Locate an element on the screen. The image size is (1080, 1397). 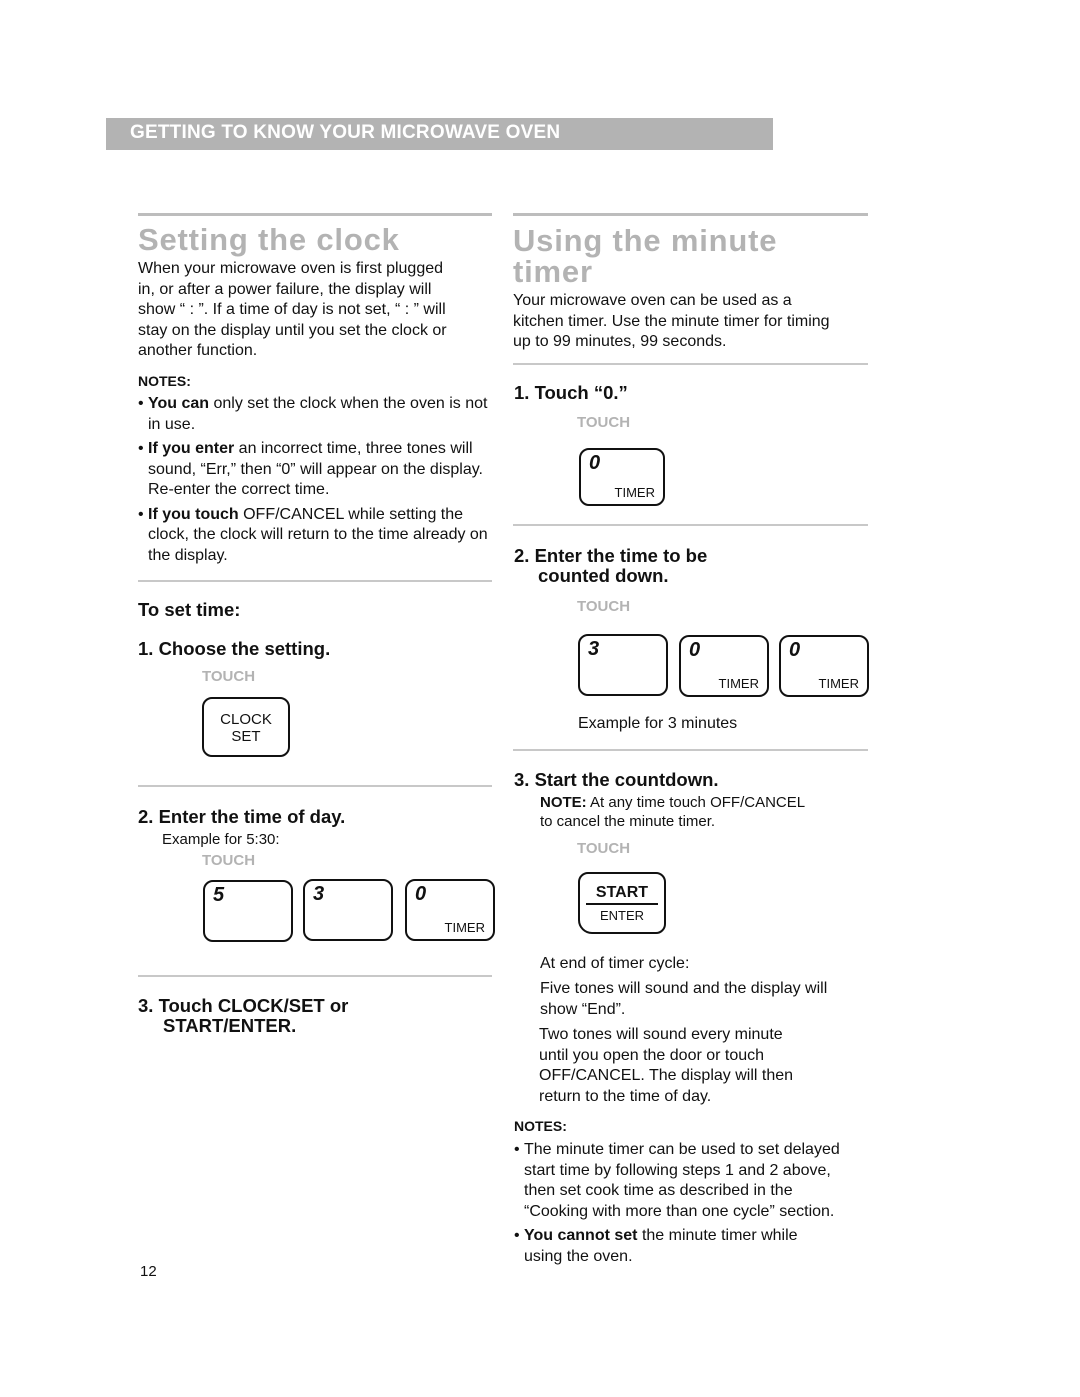
step-3-heading: 3. Touch CLOCK/SET or START/ENTER. is located at coordinates (243, 1016).